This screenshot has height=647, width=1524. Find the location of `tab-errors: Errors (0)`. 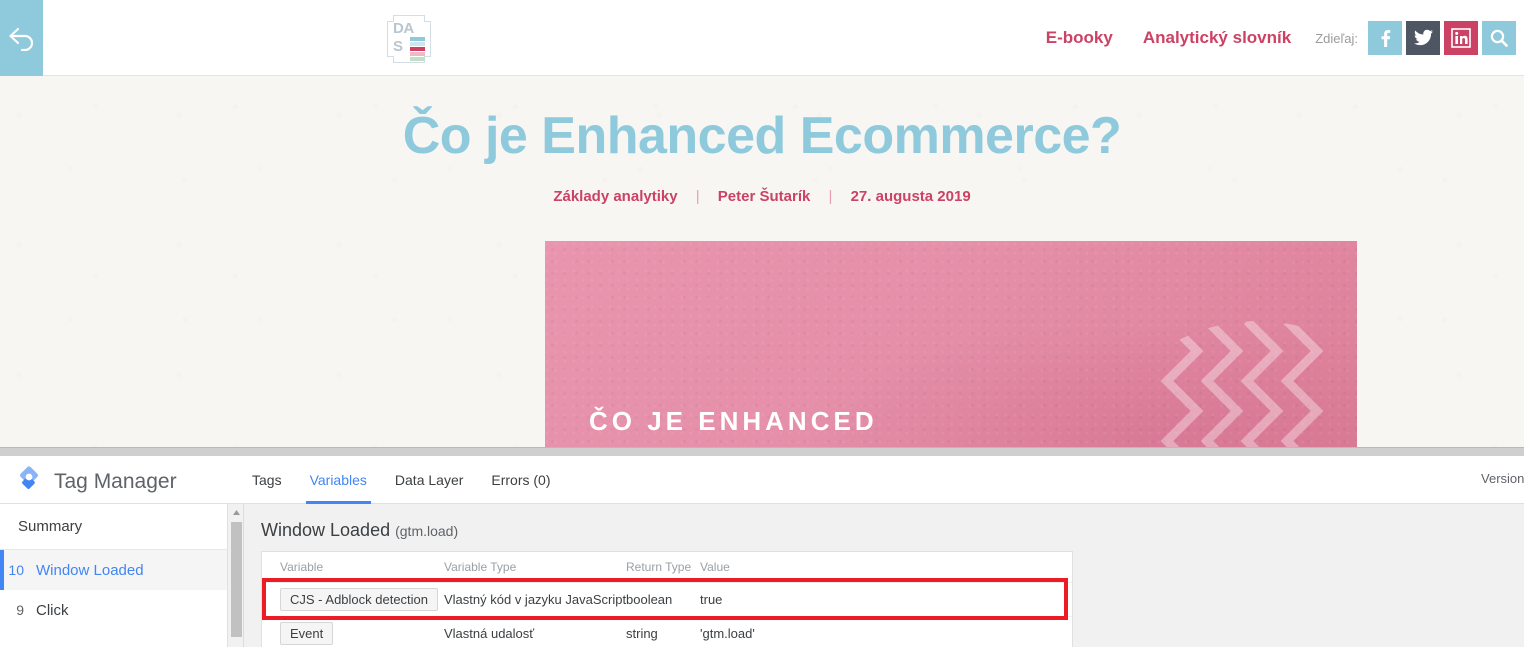

tab-errors: Errors (0) is located at coordinates (520, 480).